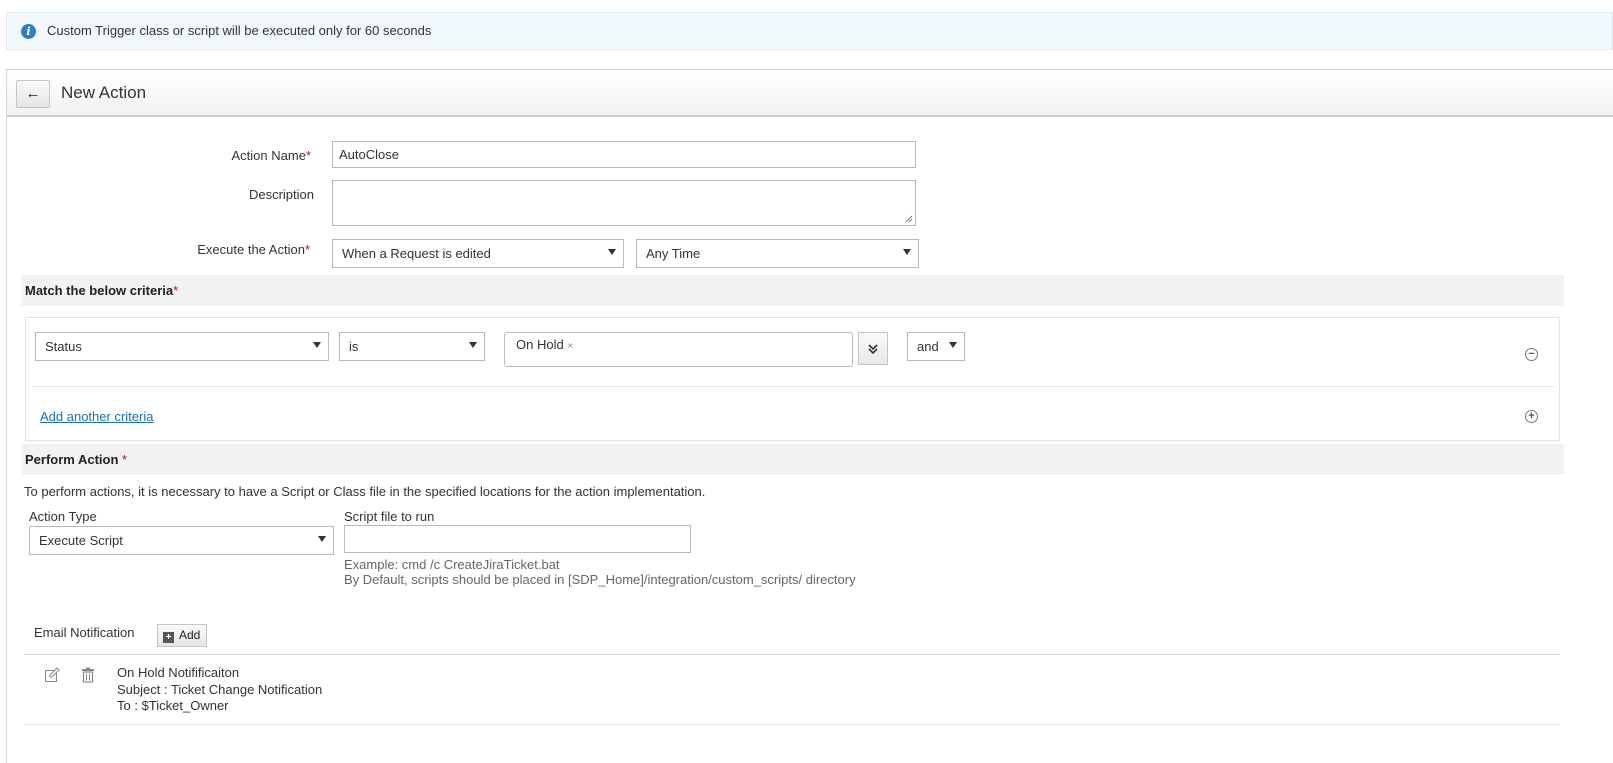 The height and width of the screenshot is (763, 1613). I want to click on conjunction-value: and, so click(928, 346).